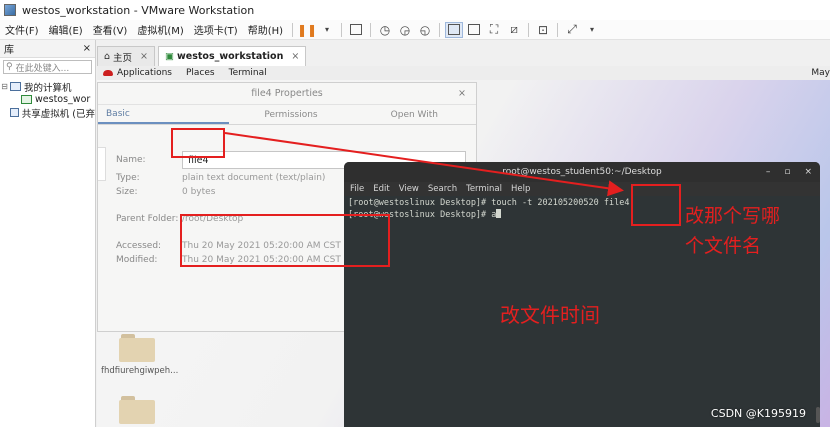  Describe the element at coordinates (131, 160) in the screenshot. I see `name-label: Name:` at that location.